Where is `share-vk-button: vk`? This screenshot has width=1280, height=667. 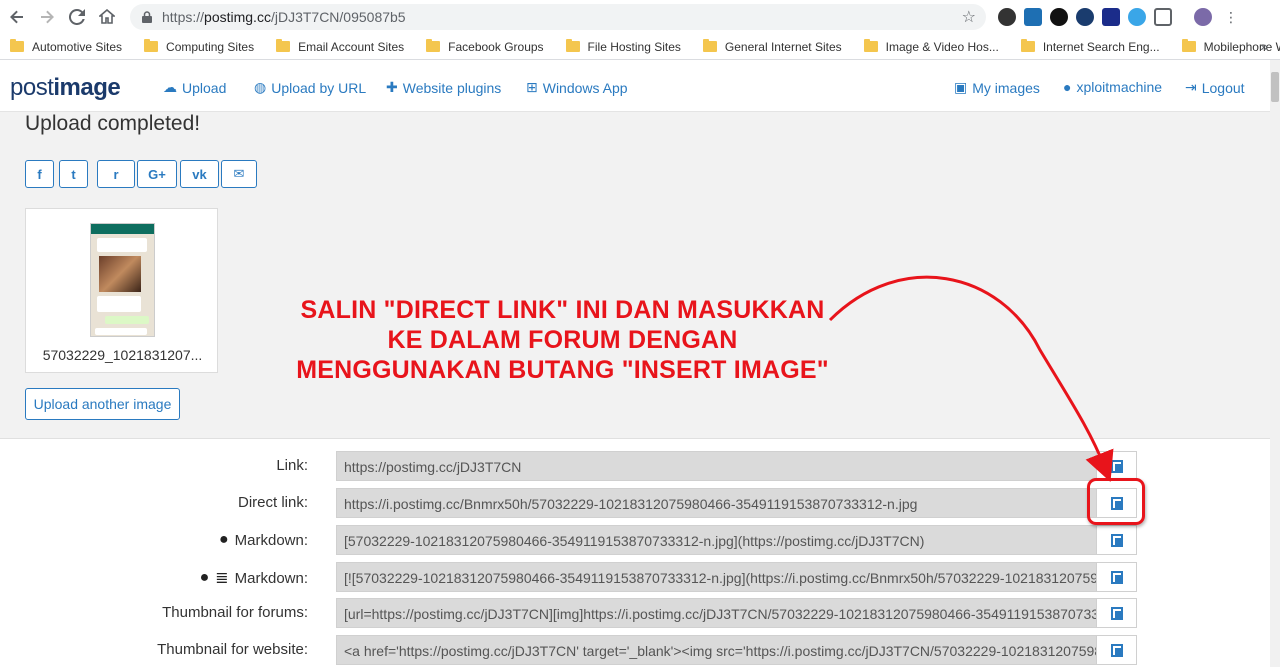 share-vk-button: vk is located at coordinates (199, 174).